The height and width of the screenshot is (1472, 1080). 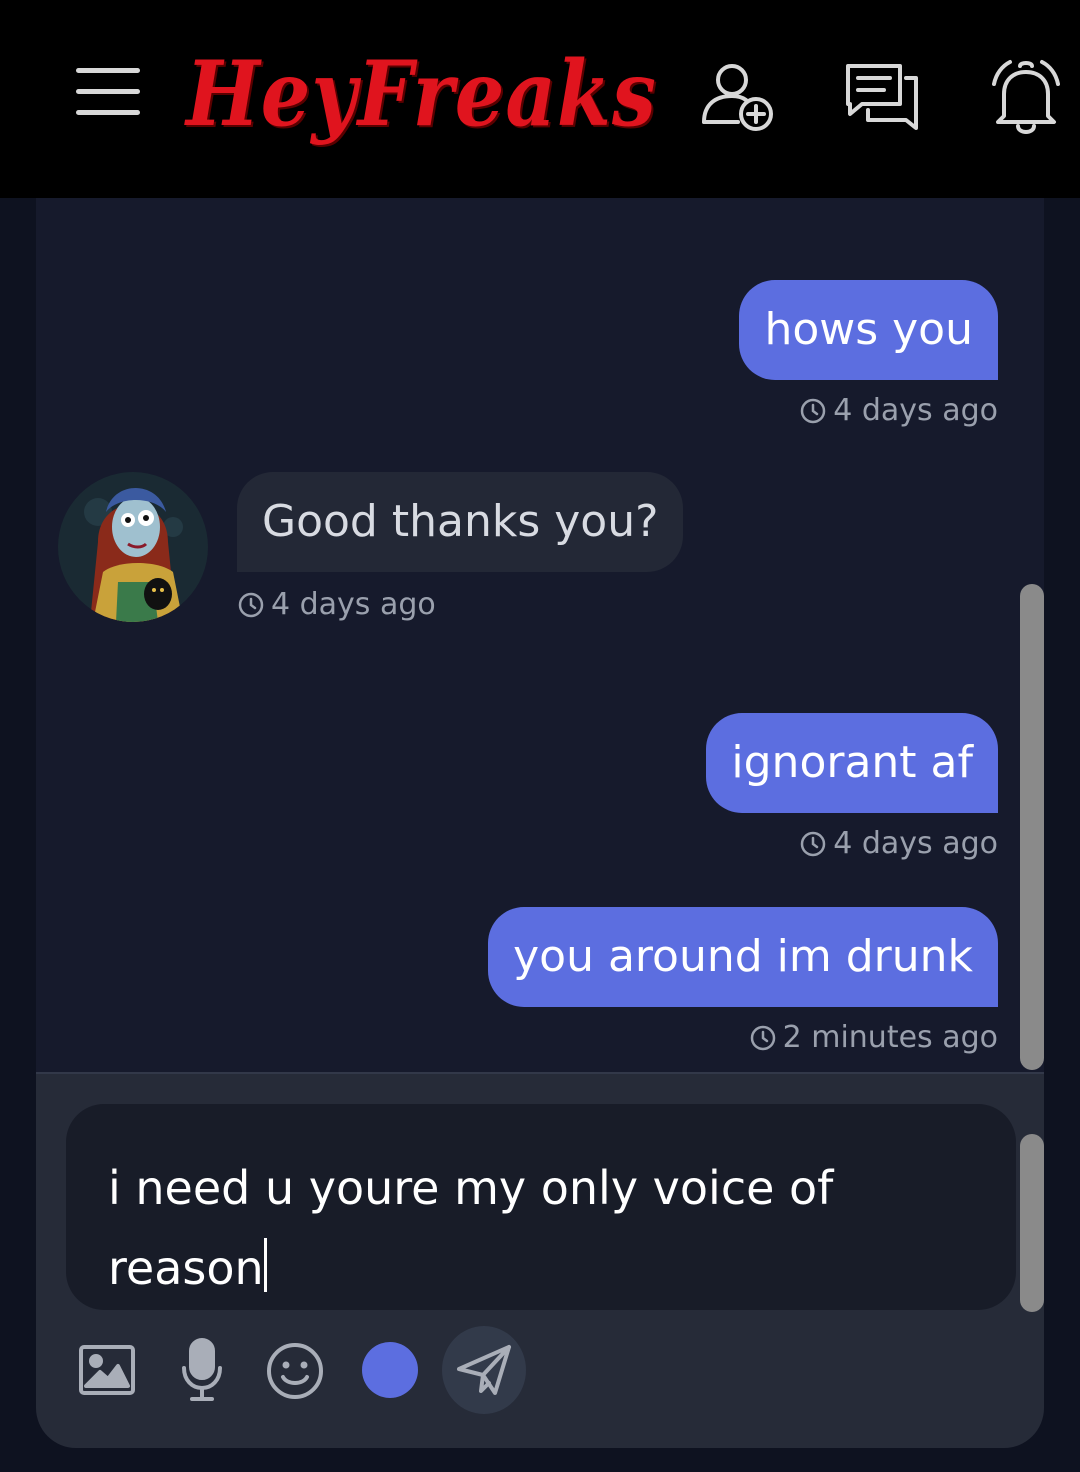 I want to click on outgoing-message-bubble: hows you, so click(x=868, y=330).